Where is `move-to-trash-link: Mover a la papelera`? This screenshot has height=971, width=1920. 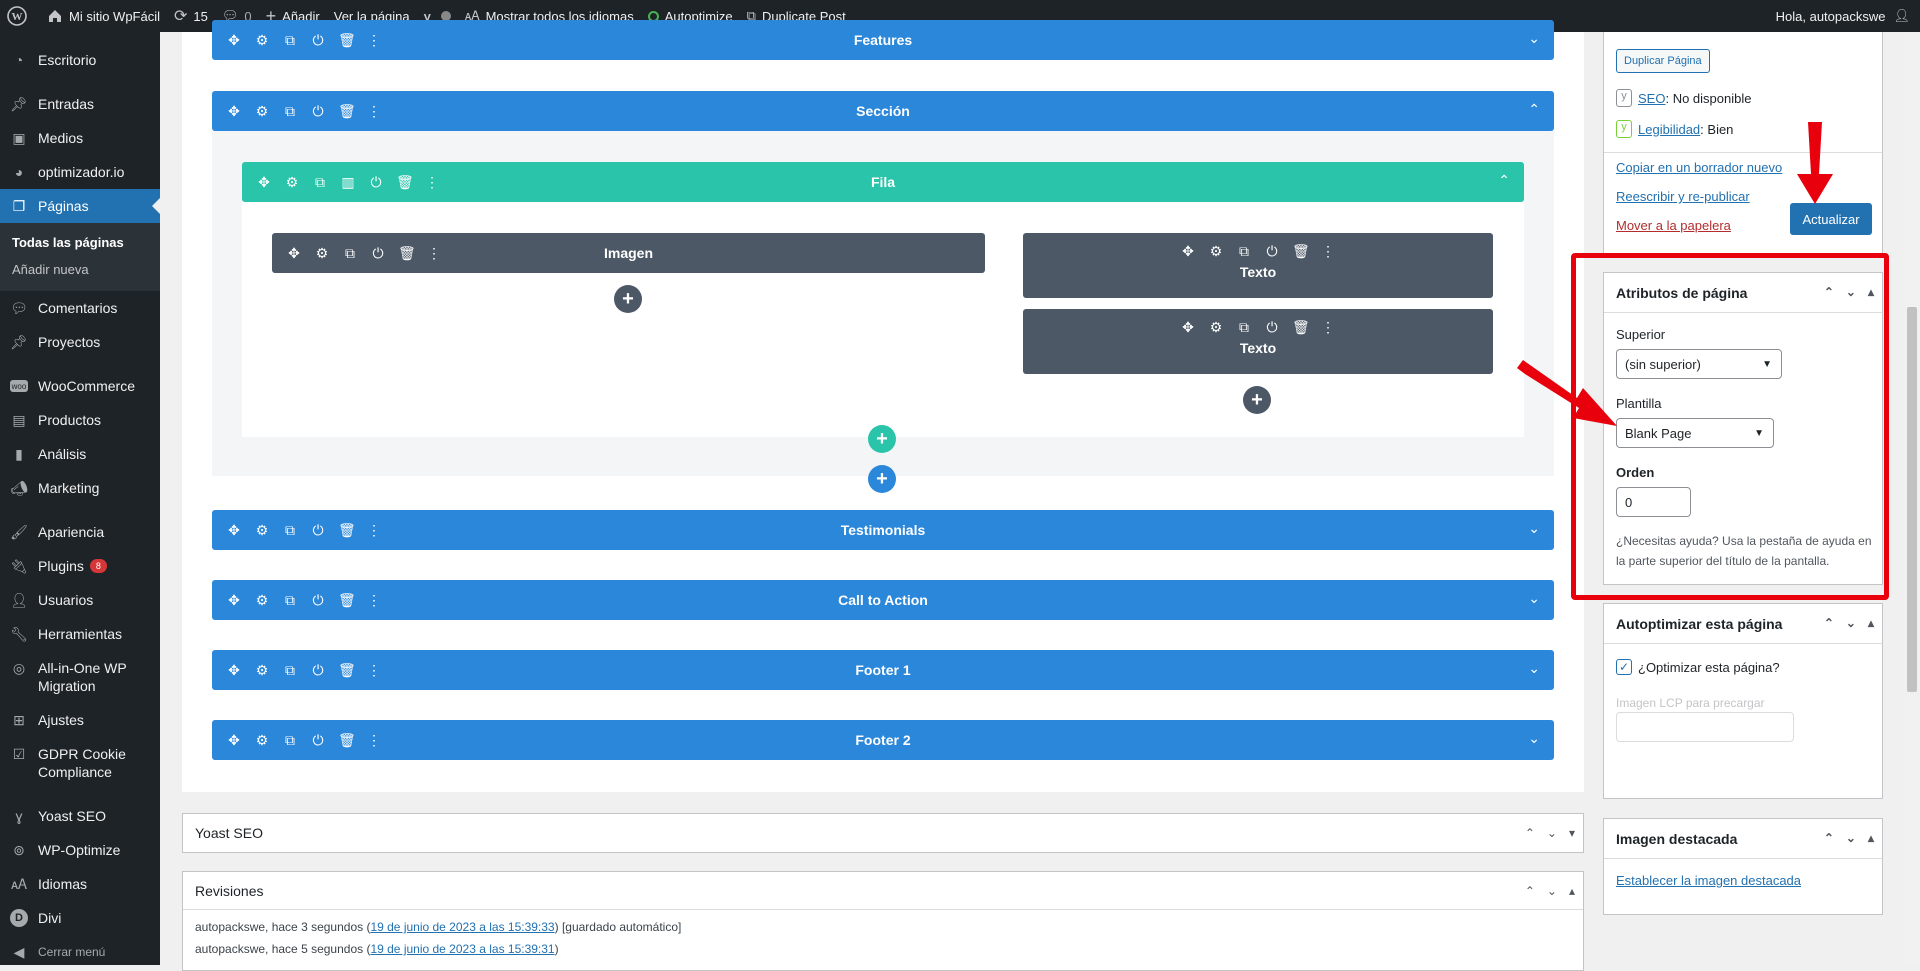
move-to-trash-link: Mover a la papelera is located at coordinates (1673, 225).